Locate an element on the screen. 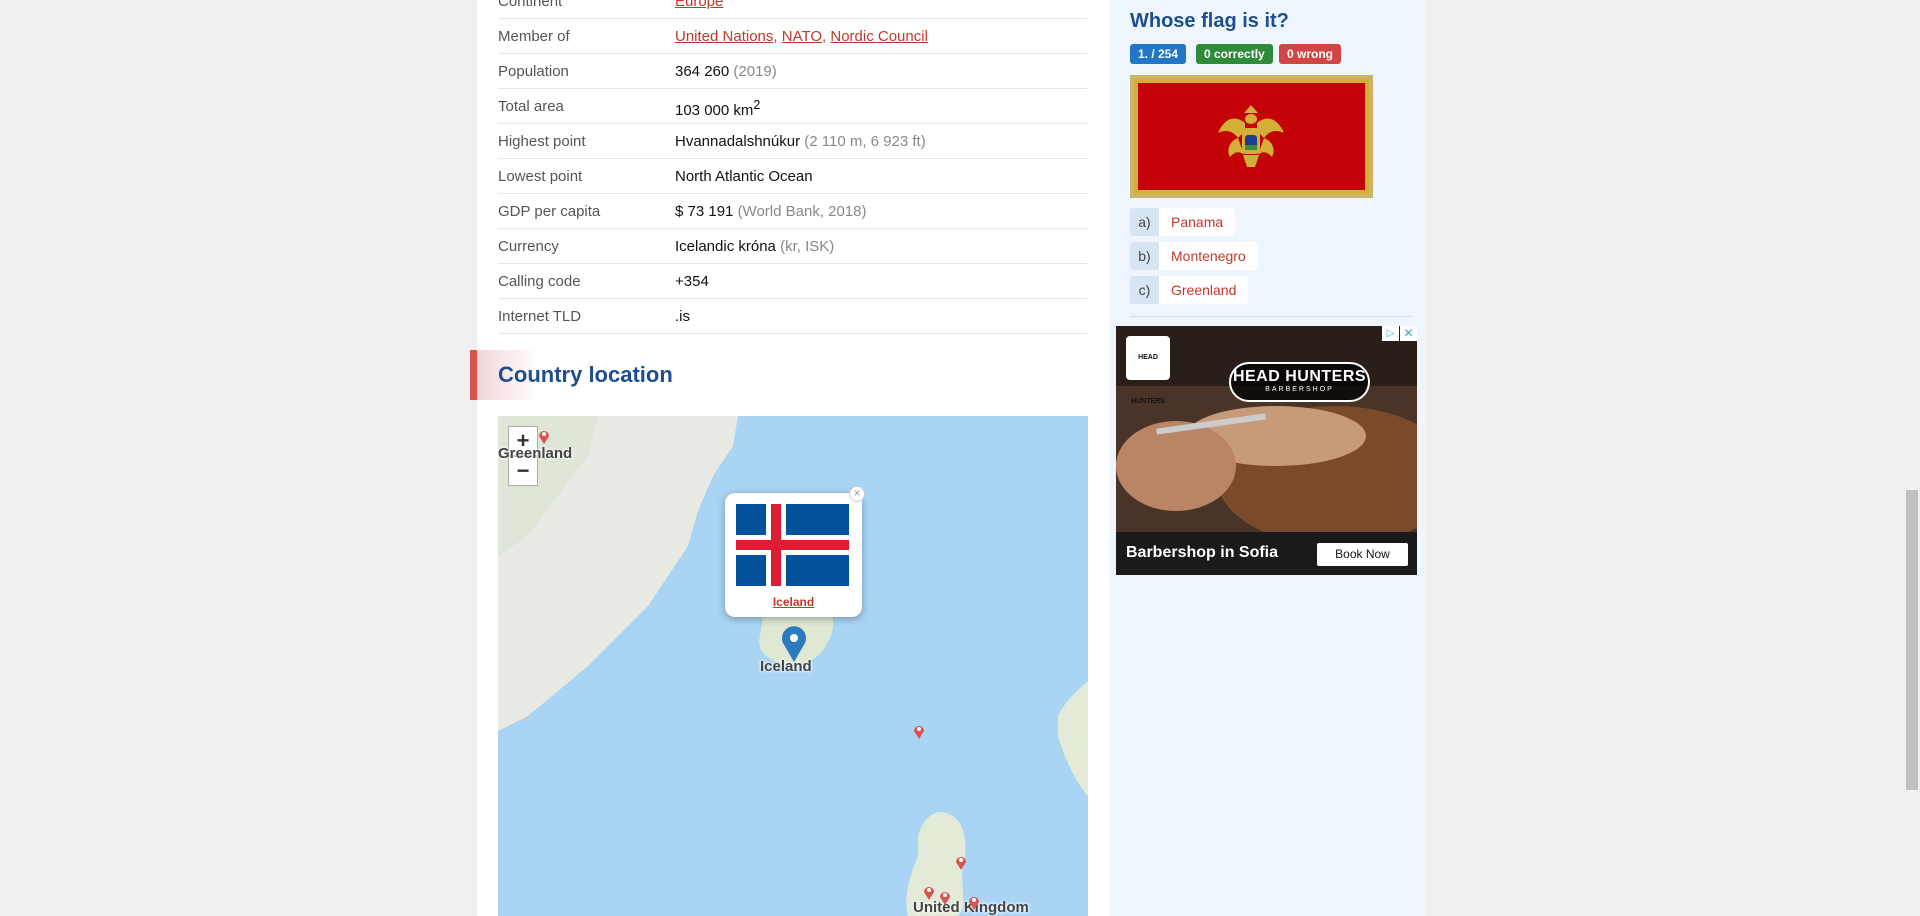 Image resolution: width=1920 pixels, height=916 pixels. selected-marker-icon is located at coordinates (794, 644).